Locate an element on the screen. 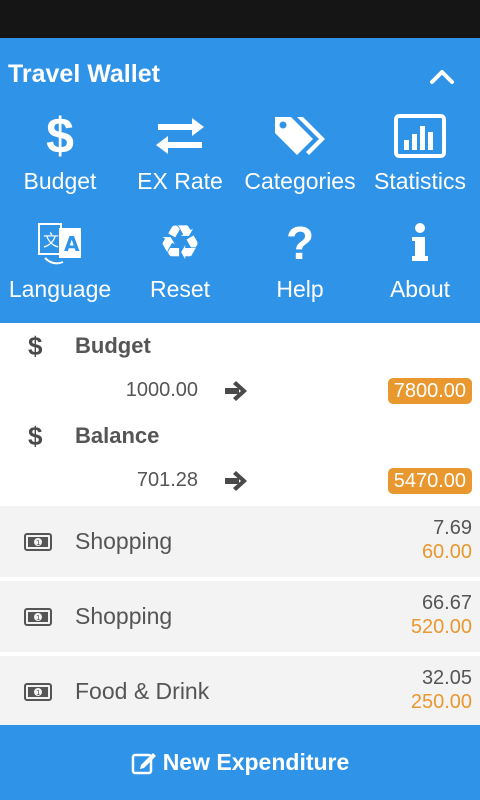 The width and height of the screenshot is (480, 800). budget-home-value: 7800.00 is located at coordinates (429, 391).